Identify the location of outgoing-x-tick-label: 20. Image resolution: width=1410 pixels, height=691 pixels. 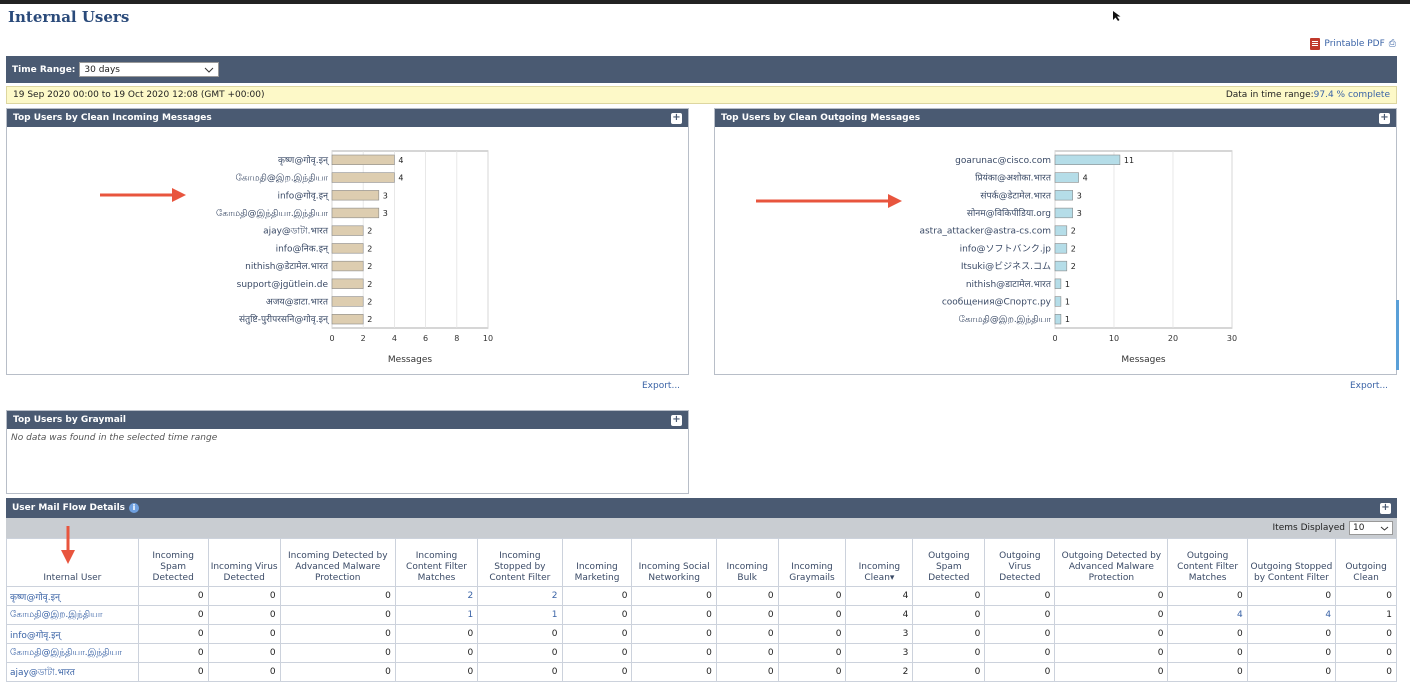
(1173, 338).